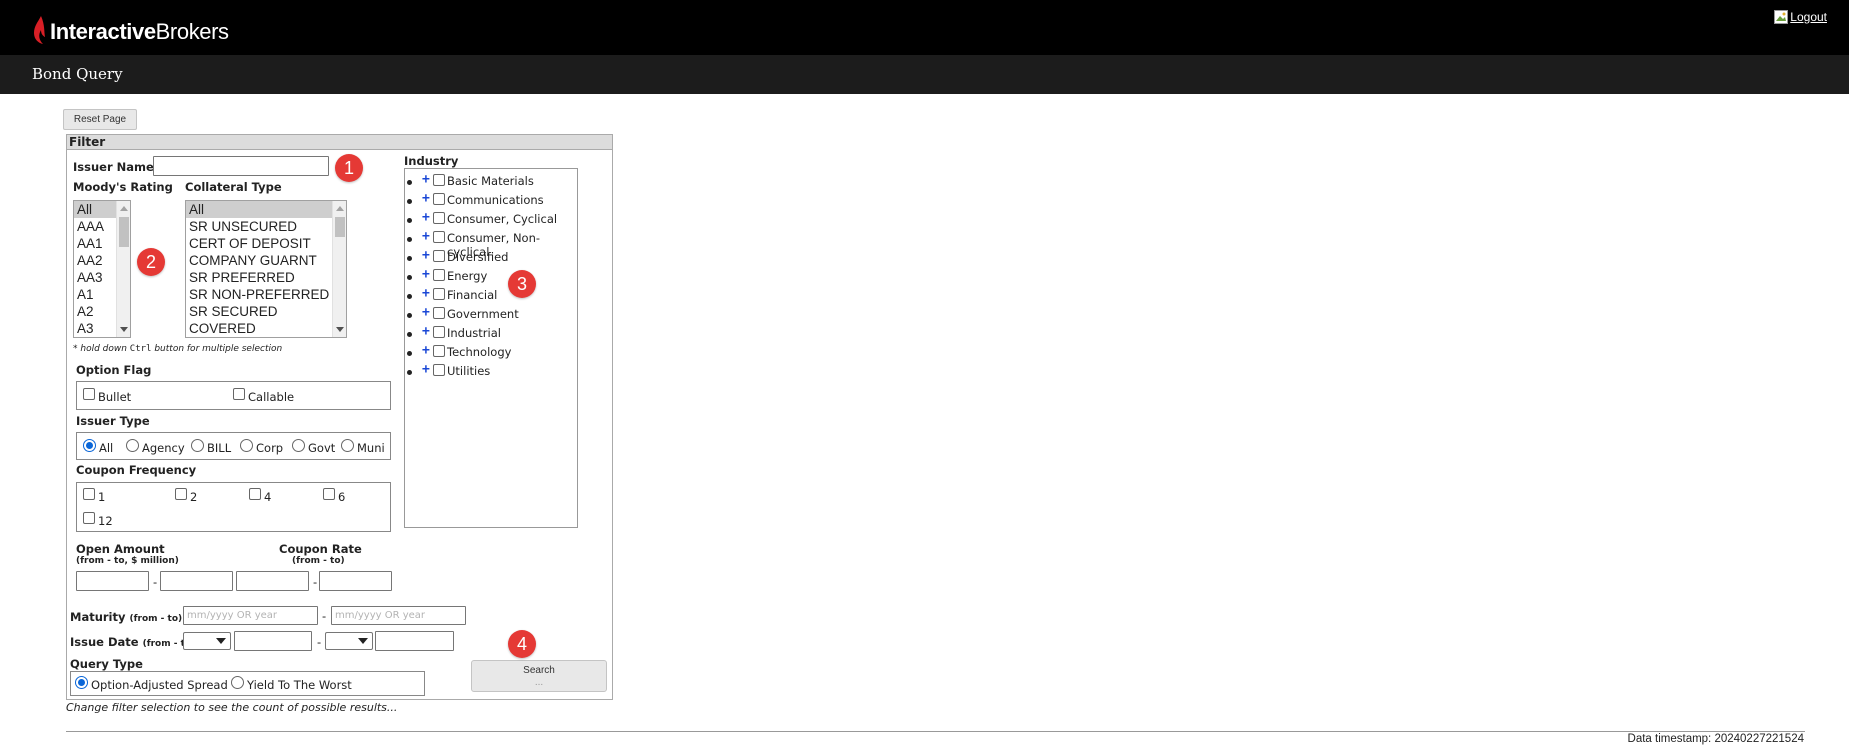 The image size is (1849, 745). I want to click on industry-item: + Financial, so click(492, 294).